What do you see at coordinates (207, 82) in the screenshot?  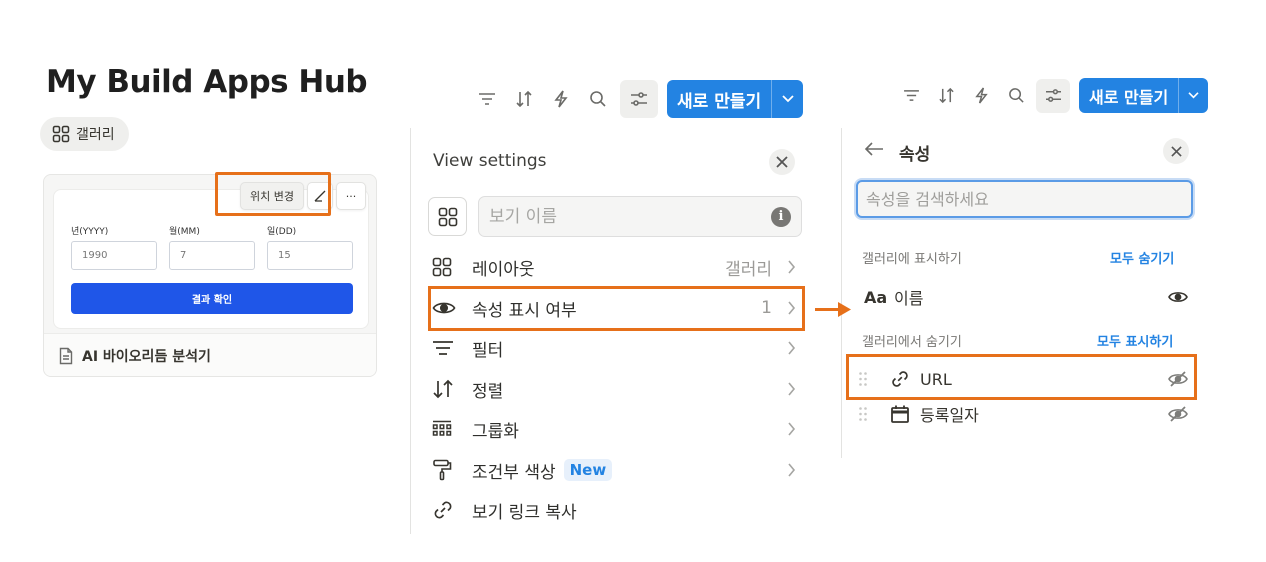 I see `page-title: My Build Apps Hub` at bounding box center [207, 82].